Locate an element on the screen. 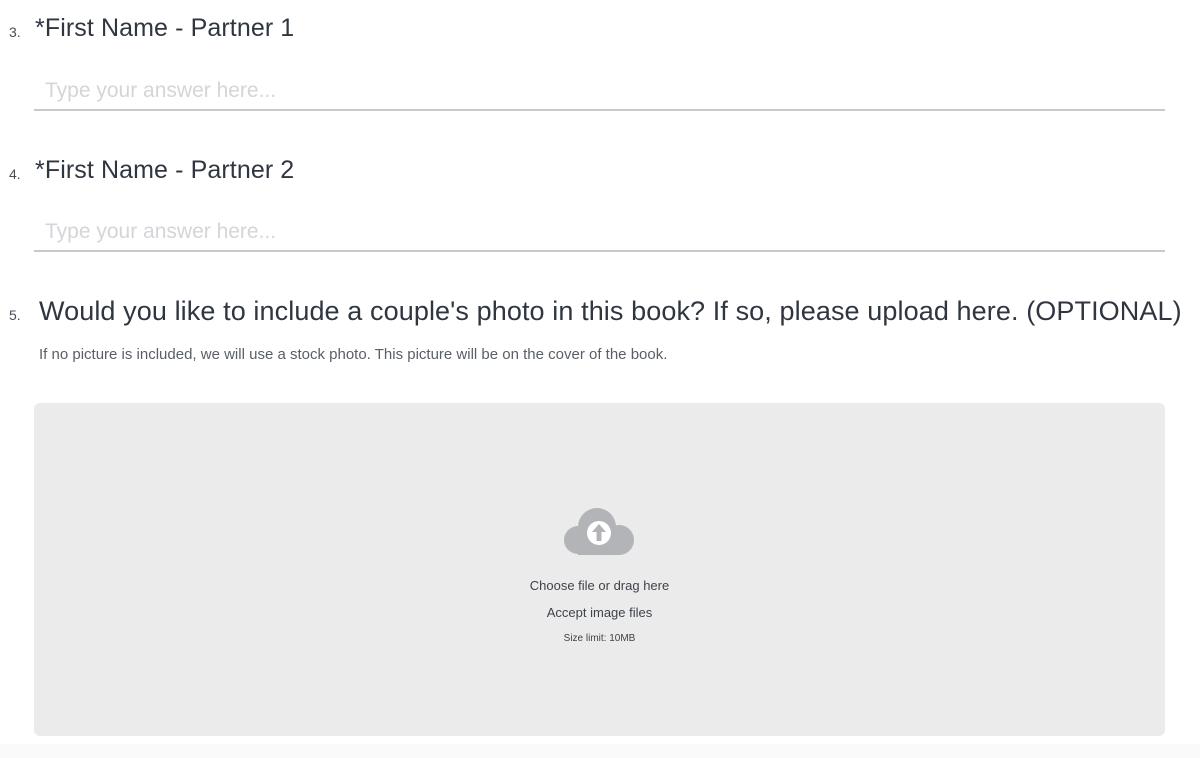 This screenshot has width=1200, height=758. footer-strip is located at coordinates (600, 751).